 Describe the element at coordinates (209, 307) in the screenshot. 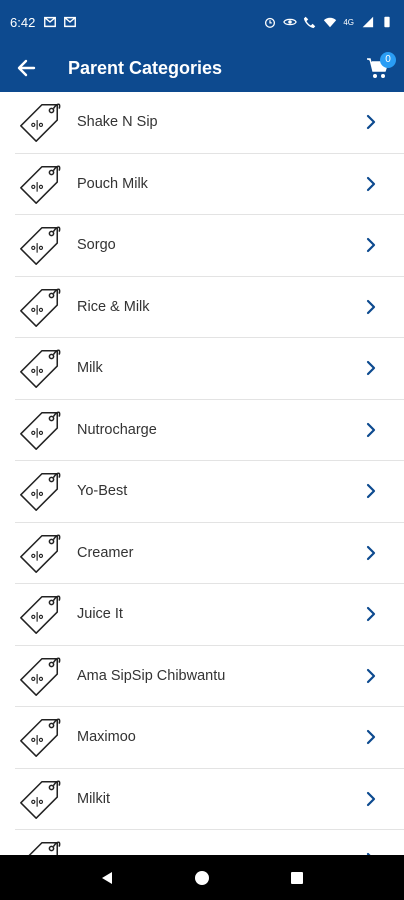

I see `category-item: Rice & Milk` at that location.